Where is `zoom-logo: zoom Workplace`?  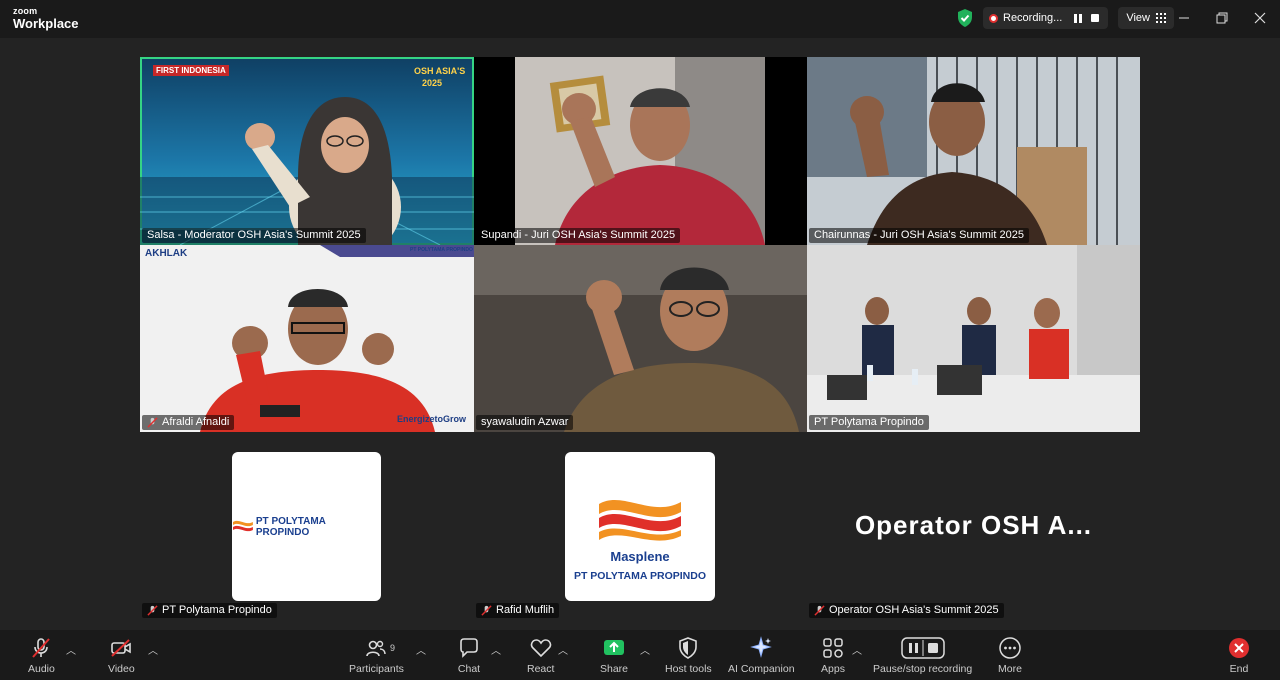
zoom-logo: zoom Workplace is located at coordinates (46, 18).